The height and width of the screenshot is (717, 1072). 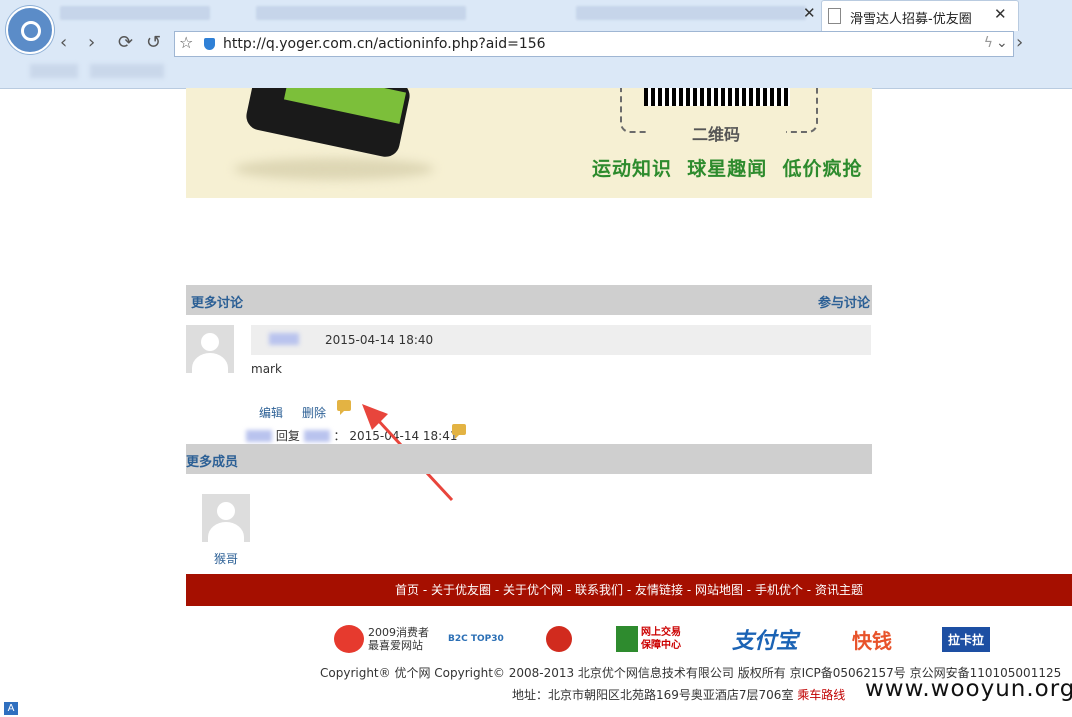 What do you see at coordinates (719, 590) in the screenshot?
I see `footer-link: 网站地图` at bounding box center [719, 590].